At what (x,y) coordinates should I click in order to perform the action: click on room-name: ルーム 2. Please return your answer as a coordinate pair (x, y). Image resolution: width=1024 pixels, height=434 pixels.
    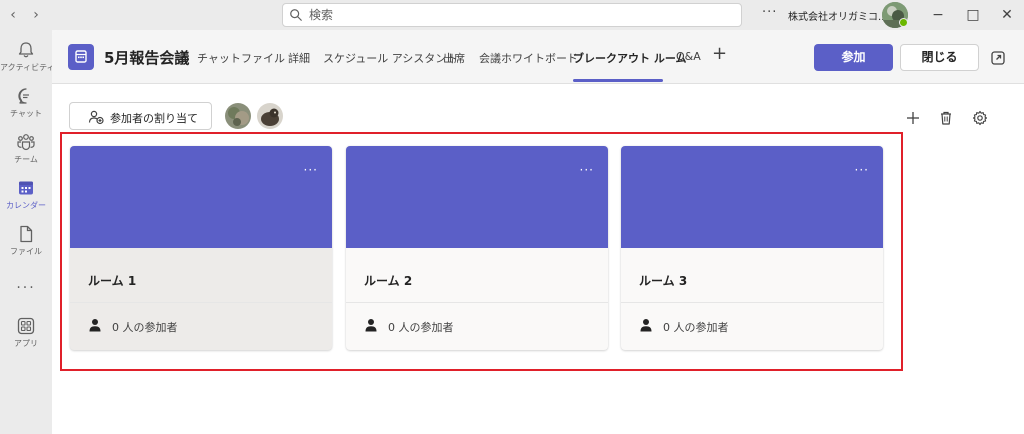
    Looking at the image, I should click on (388, 281).